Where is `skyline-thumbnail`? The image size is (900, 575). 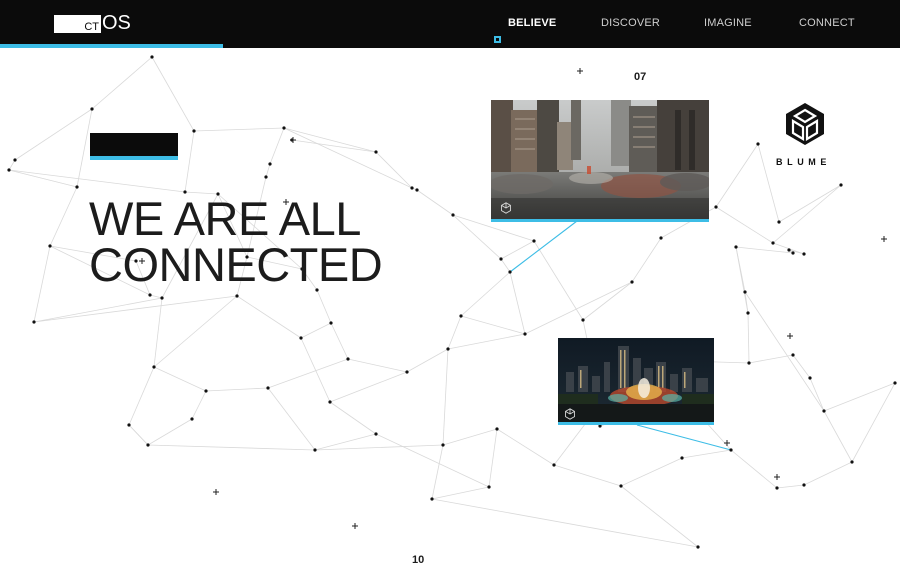 skyline-thumbnail is located at coordinates (636, 380).